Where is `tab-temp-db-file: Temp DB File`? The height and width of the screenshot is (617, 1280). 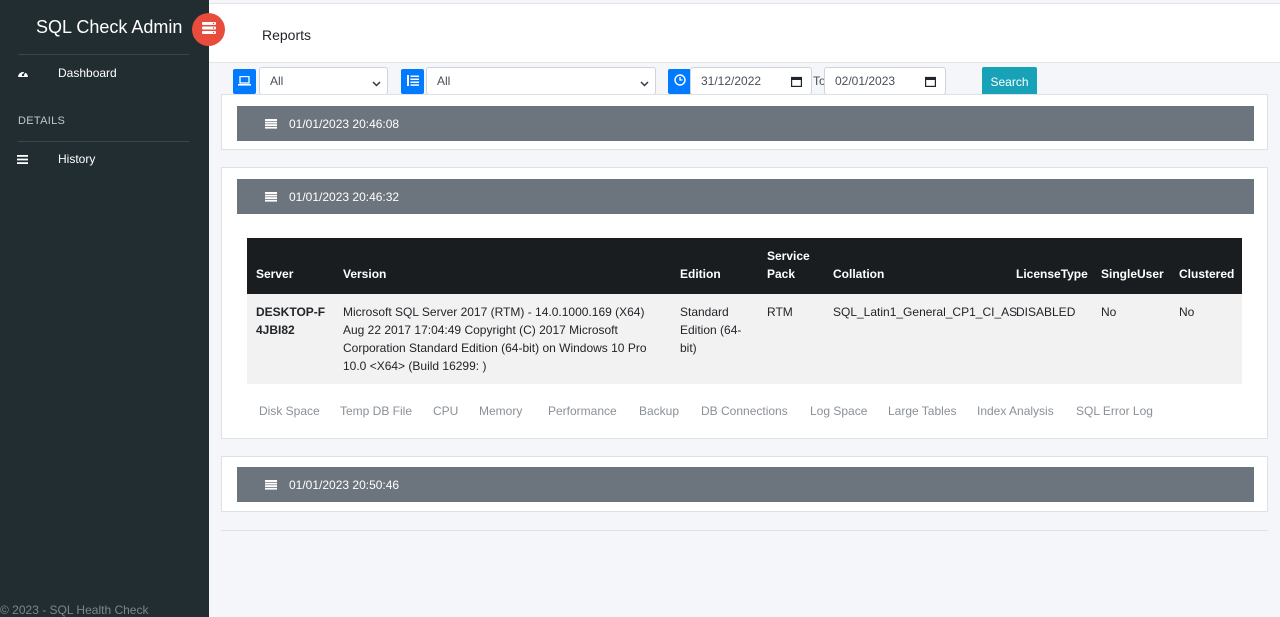 tab-temp-db-file: Temp DB File is located at coordinates (376, 411).